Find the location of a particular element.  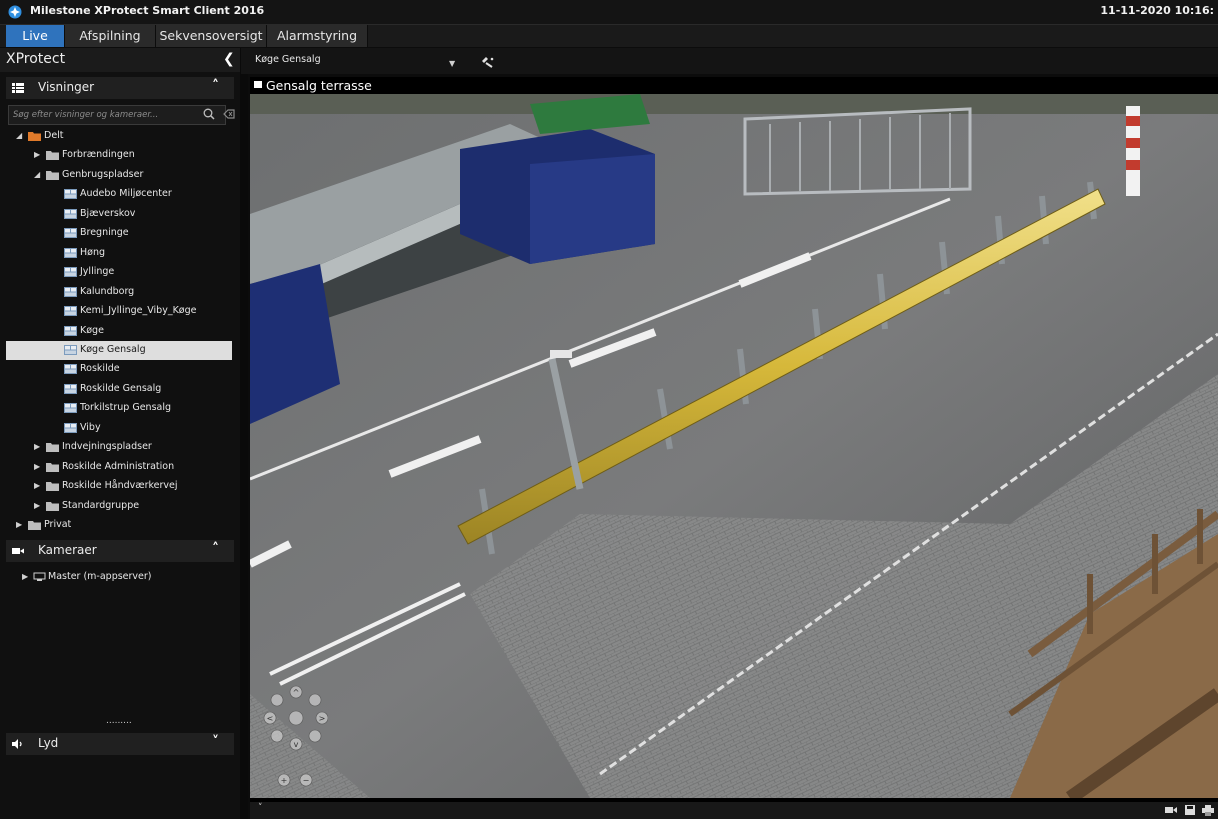

ptz-controls: ^ < > v + − is located at coordinates (293, 739).